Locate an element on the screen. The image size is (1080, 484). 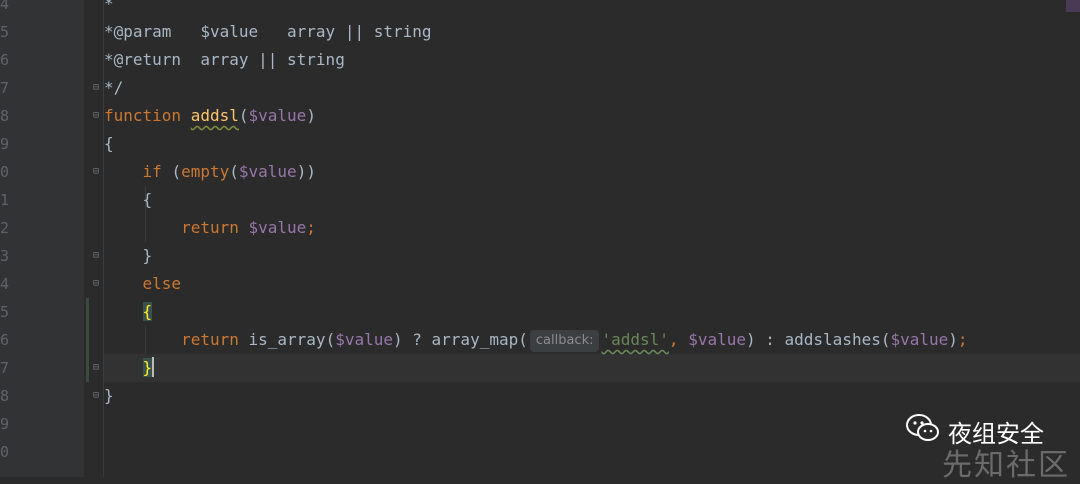
code-token: )) is located at coordinates (306, 171).